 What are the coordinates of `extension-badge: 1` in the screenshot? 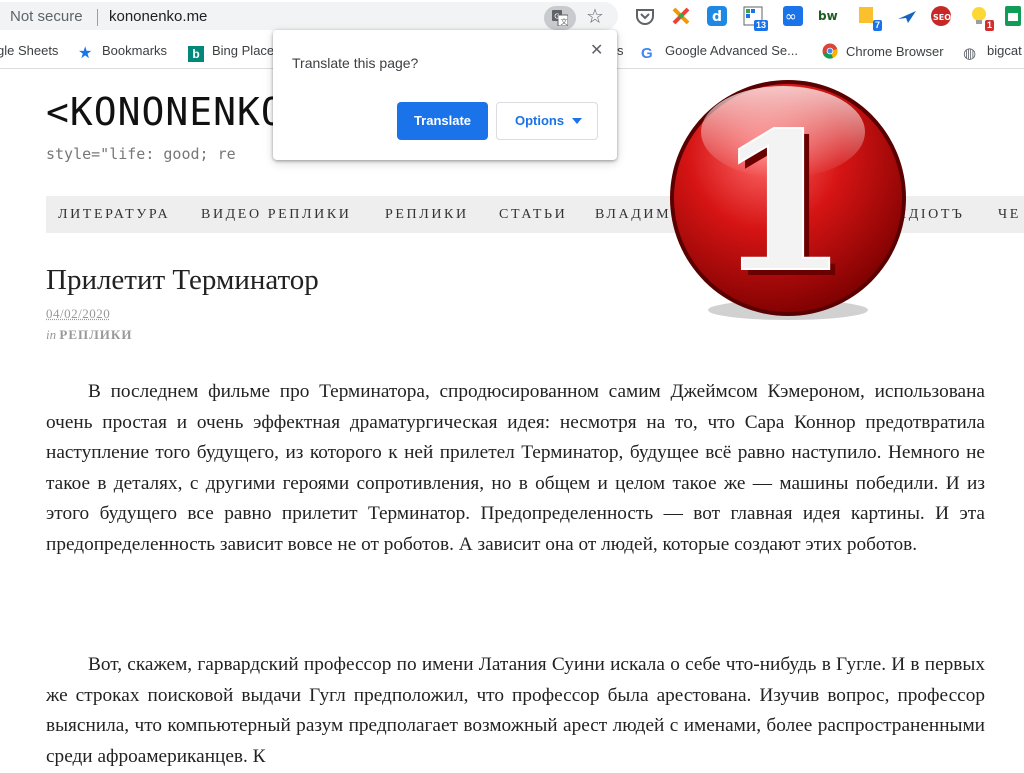 It's located at (989, 25).